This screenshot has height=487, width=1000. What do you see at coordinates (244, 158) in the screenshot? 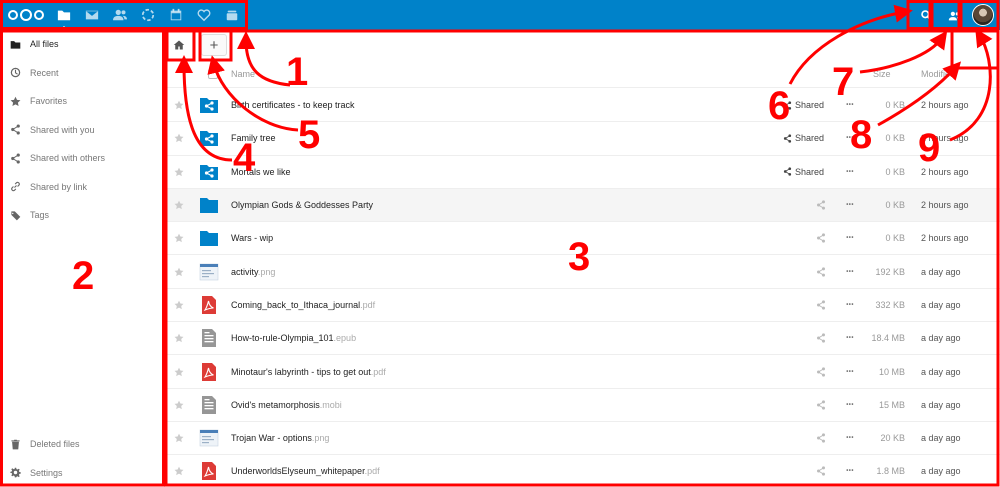
I see `annotation-number-4: 4` at bounding box center [244, 158].